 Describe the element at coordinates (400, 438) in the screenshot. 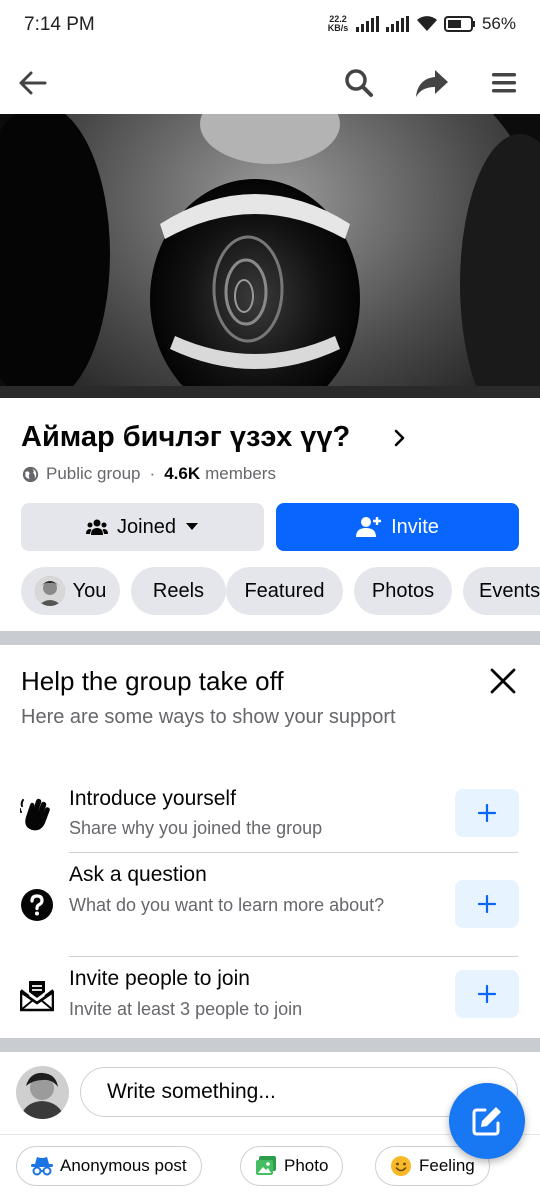

I see `chevron-right-icon` at that location.